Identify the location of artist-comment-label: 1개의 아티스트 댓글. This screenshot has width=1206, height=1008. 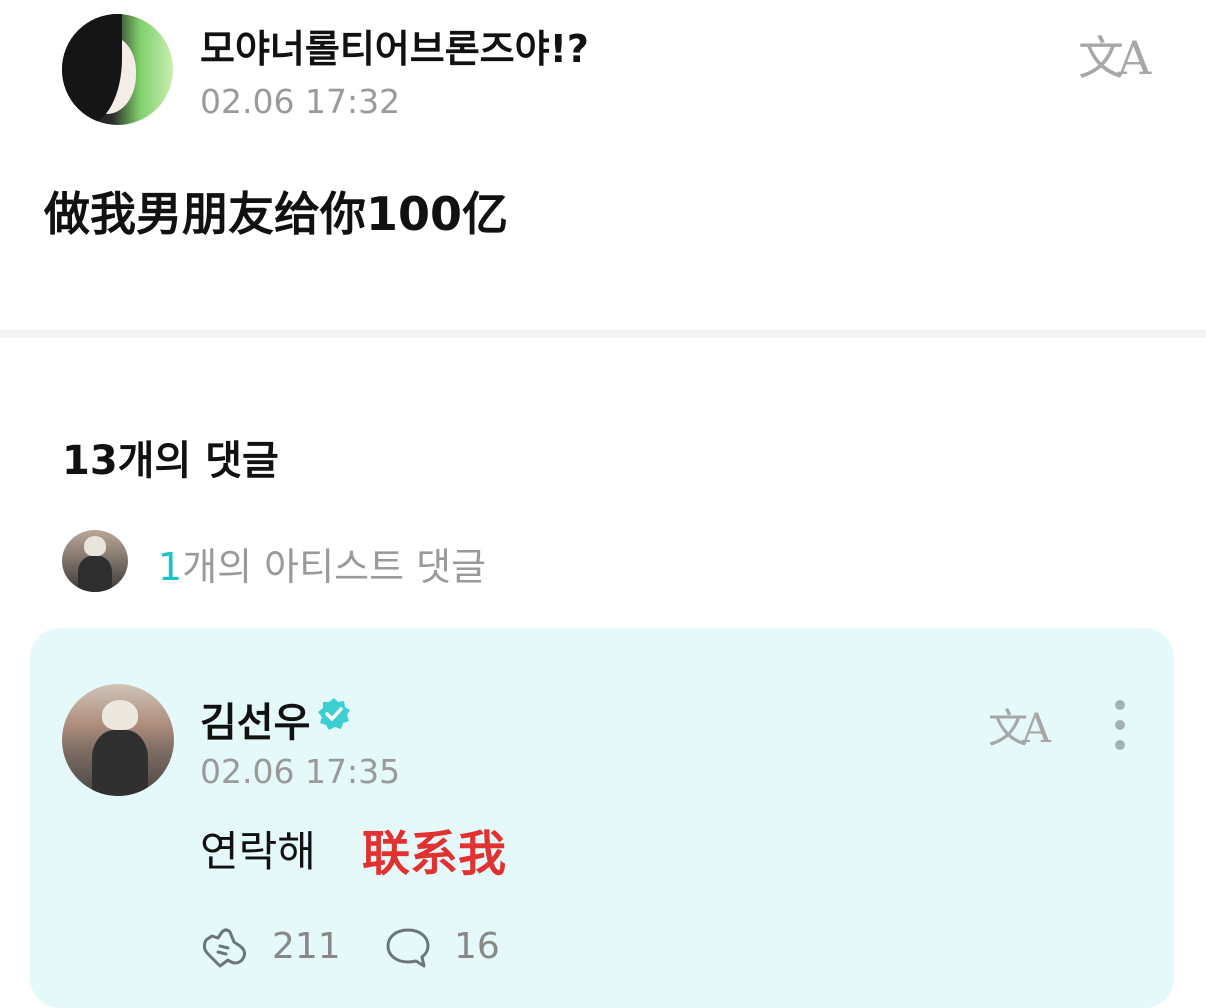
(322, 563).